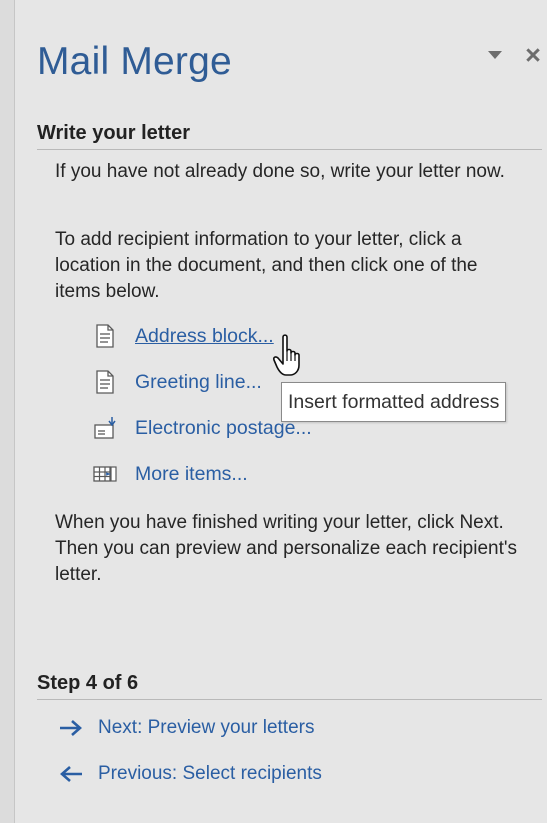 This screenshot has width=547, height=823. Describe the element at coordinates (495, 55) in the screenshot. I see `dropdown-arrow-icon` at that location.